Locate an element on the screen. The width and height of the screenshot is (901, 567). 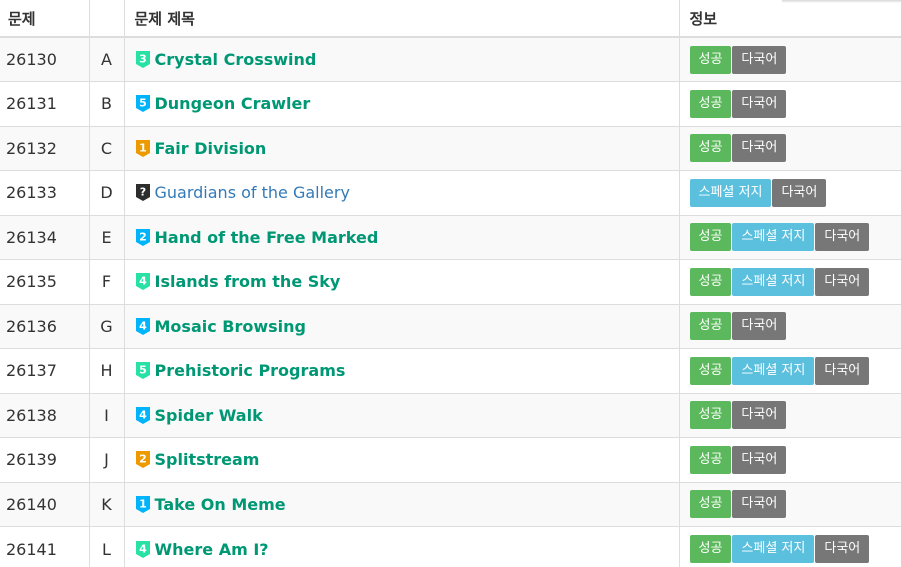
problem-letter: F is located at coordinates (106, 281).